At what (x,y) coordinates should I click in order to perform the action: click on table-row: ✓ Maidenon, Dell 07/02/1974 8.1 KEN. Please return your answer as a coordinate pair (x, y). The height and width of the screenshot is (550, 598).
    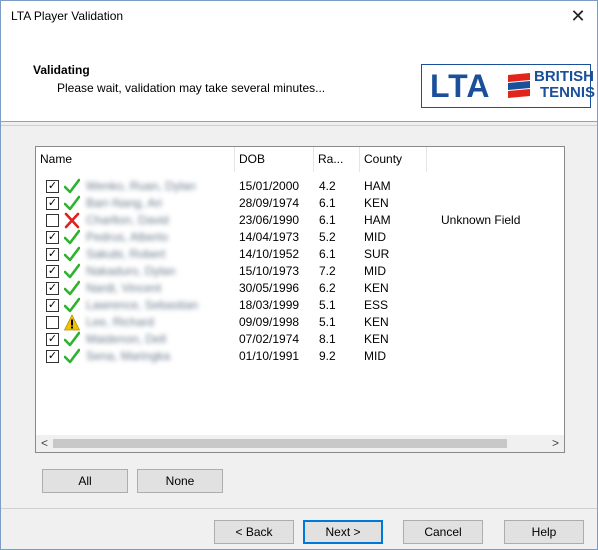
    Looking at the image, I should click on (300, 339).